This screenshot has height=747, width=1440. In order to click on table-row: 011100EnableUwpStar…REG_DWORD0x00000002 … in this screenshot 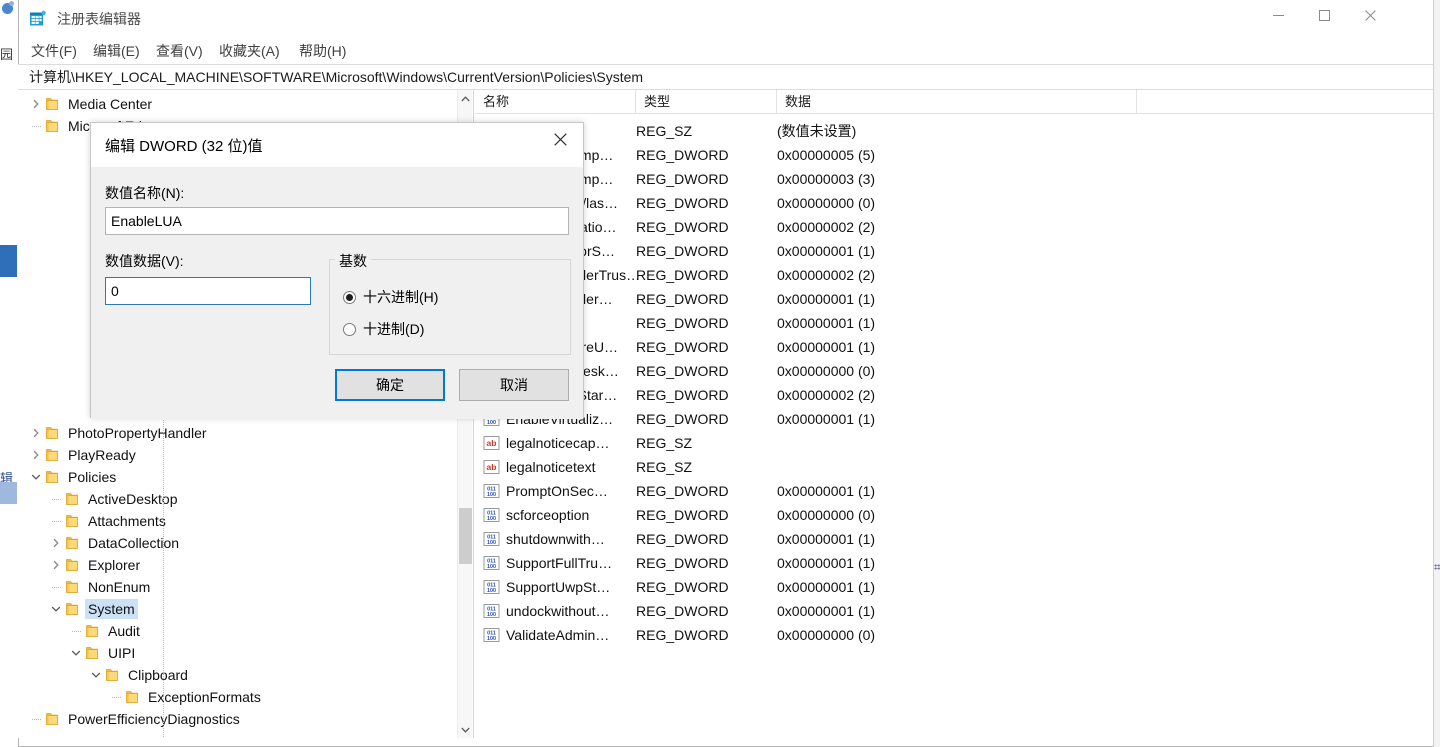, I will do `click(957, 395)`.